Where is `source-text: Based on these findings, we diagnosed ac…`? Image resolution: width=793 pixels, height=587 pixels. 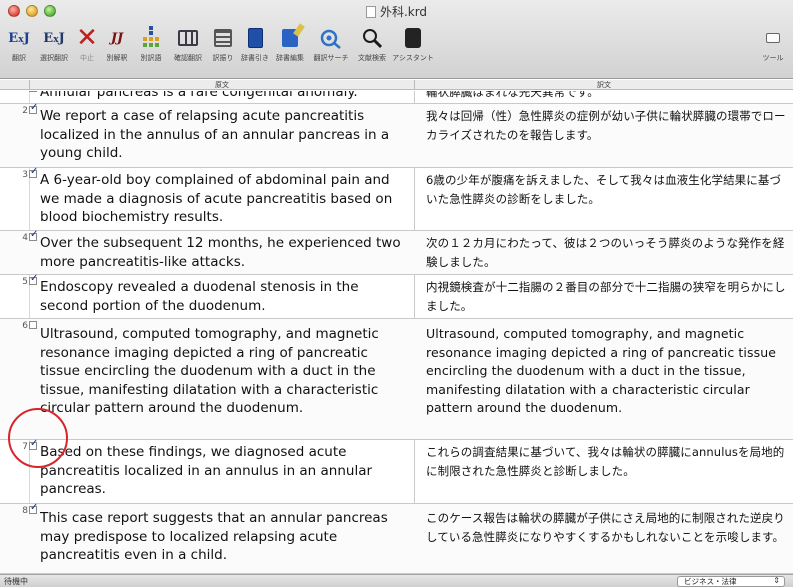 source-text: Based on these findings, we diagnosed ac… is located at coordinates (225, 471).